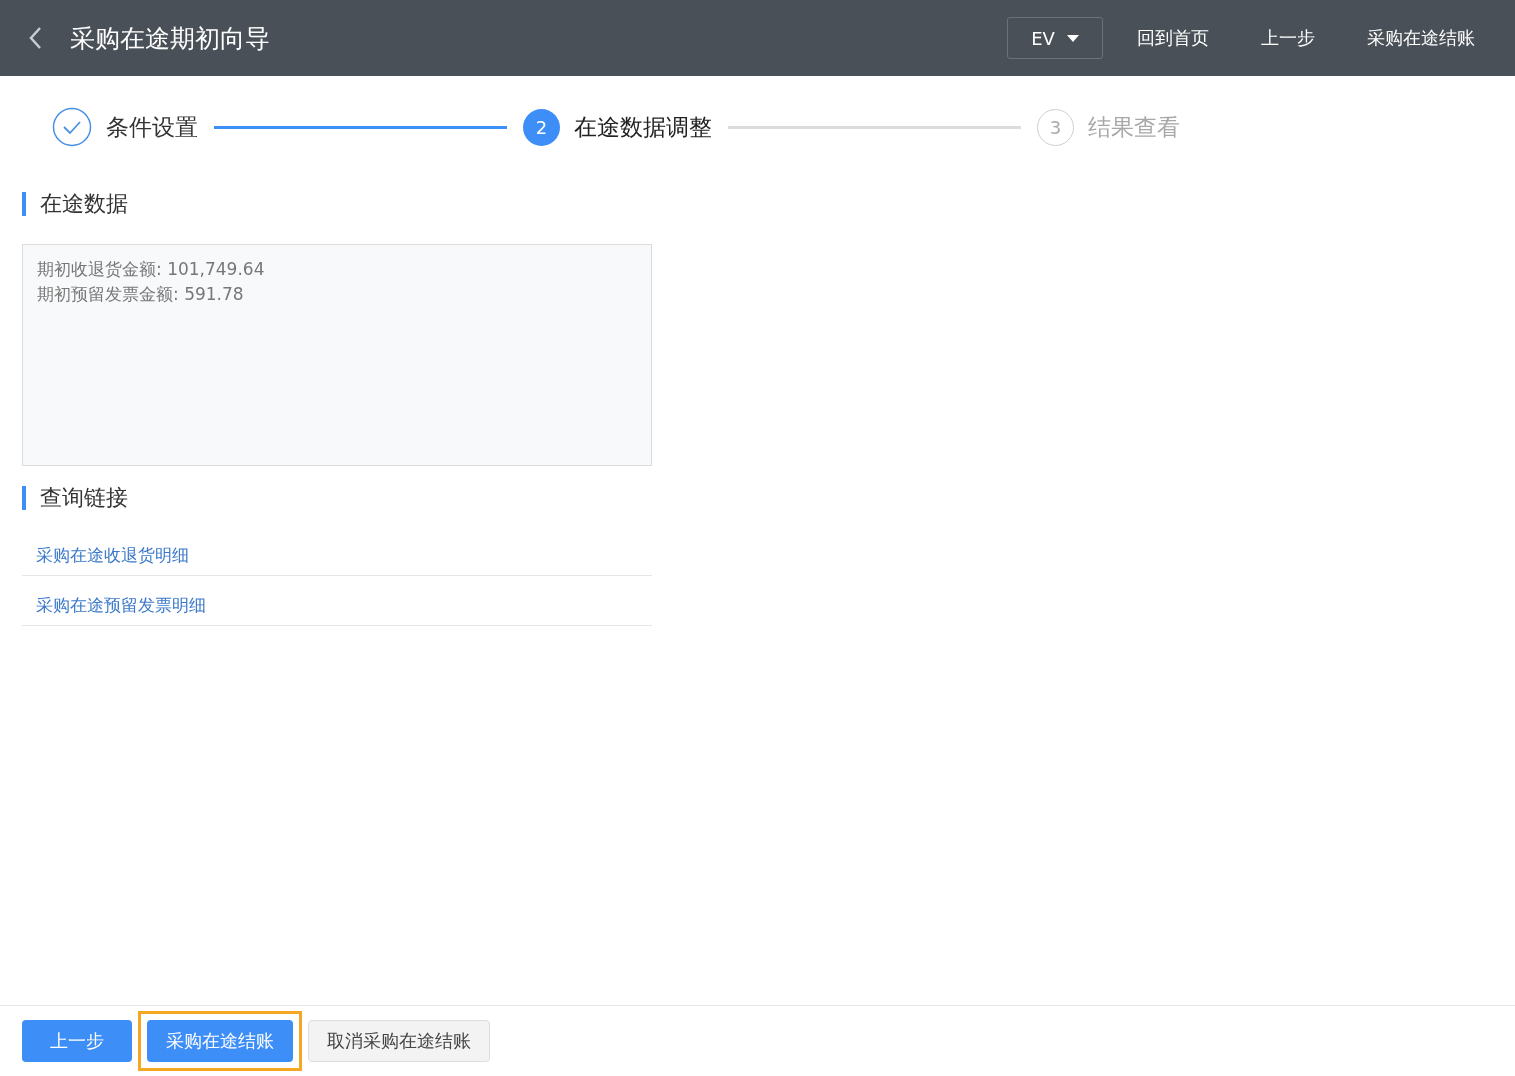 Image resolution: width=1515 pixels, height=1076 pixels. What do you see at coordinates (151, 269) in the screenshot?
I see `amount-line: 期初收退货金额: 101,749.64` at bounding box center [151, 269].